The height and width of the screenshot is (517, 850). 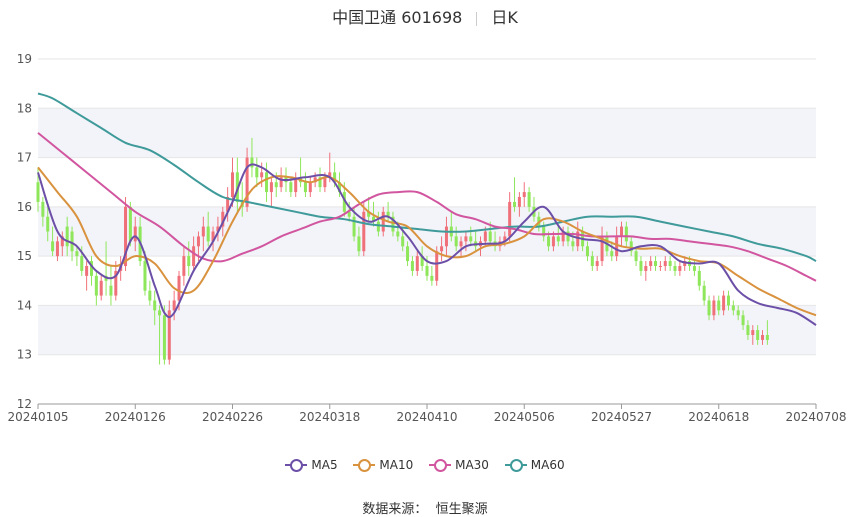 I want to click on legend-ma10-label: MA10, so click(x=396, y=465).